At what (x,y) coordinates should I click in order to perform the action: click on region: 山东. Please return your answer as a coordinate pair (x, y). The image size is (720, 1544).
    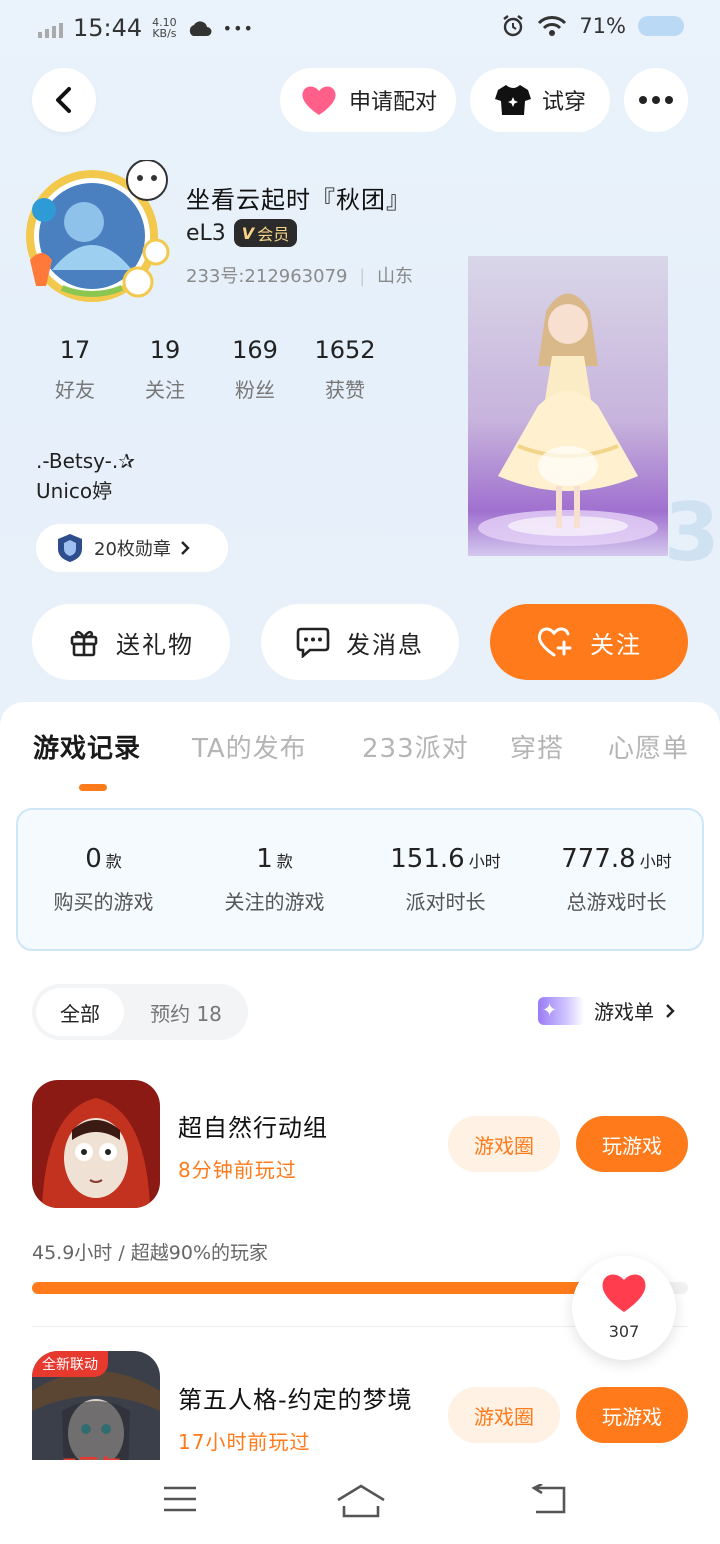
    Looking at the image, I should click on (395, 276).